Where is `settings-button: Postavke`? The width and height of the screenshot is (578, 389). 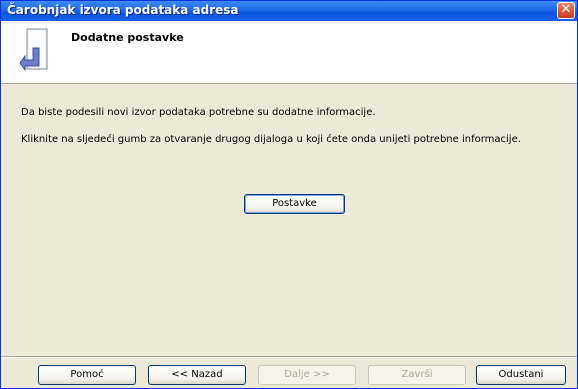 settings-button: Postavke is located at coordinates (294, 204).